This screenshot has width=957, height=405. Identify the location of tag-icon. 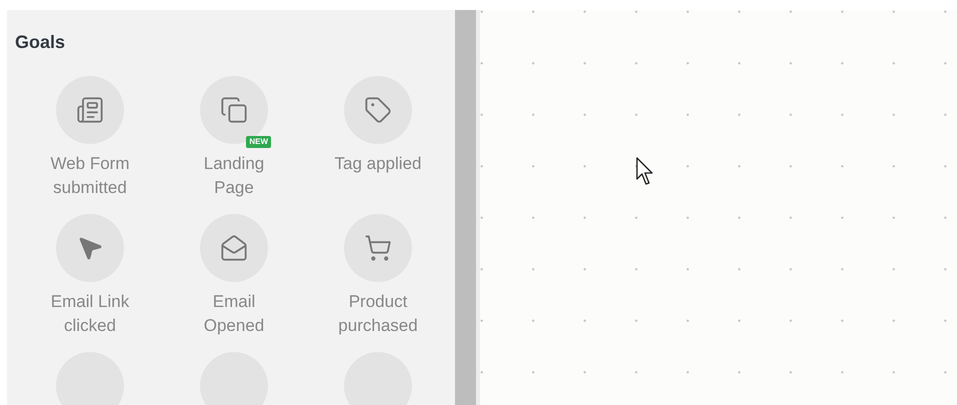
(378, 110).